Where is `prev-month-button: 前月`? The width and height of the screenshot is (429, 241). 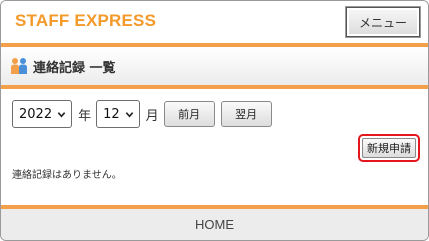
prev-month-button: 前月 is located at coordinates (189, 114).